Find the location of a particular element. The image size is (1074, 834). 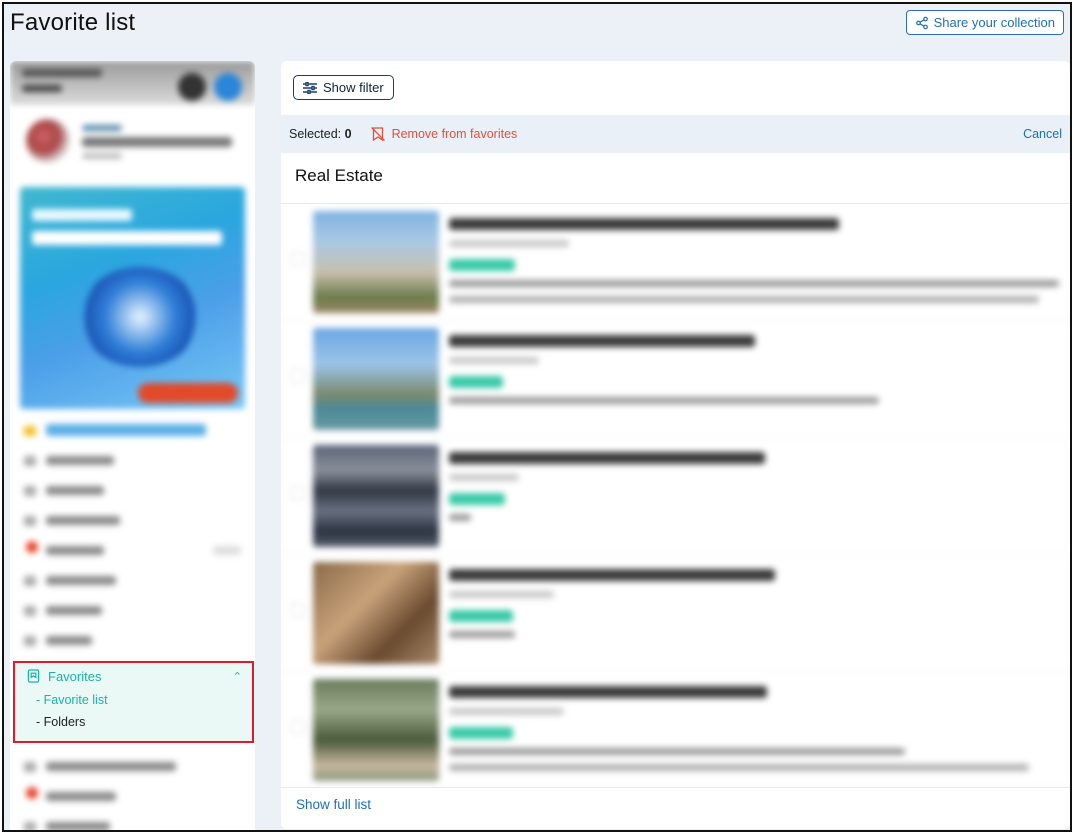

sidebar-header is located at coordinates (132, 83).